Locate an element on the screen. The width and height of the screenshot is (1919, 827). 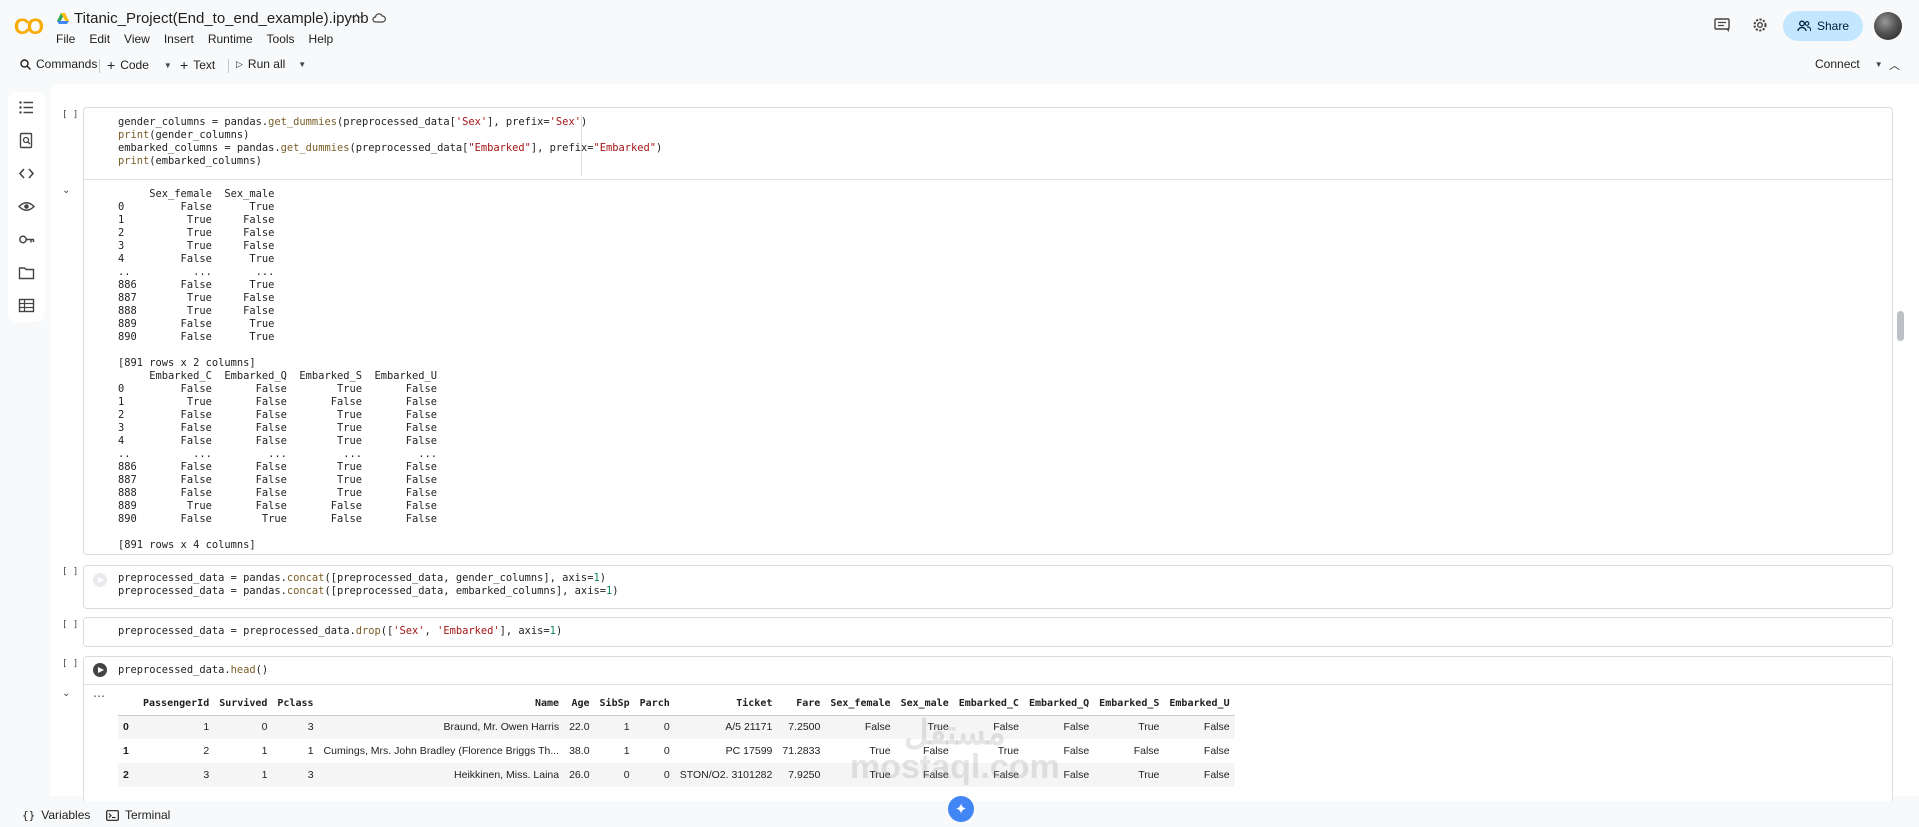
cell4-code: preprocessed_data.head() is located at coordinates (193, 670).